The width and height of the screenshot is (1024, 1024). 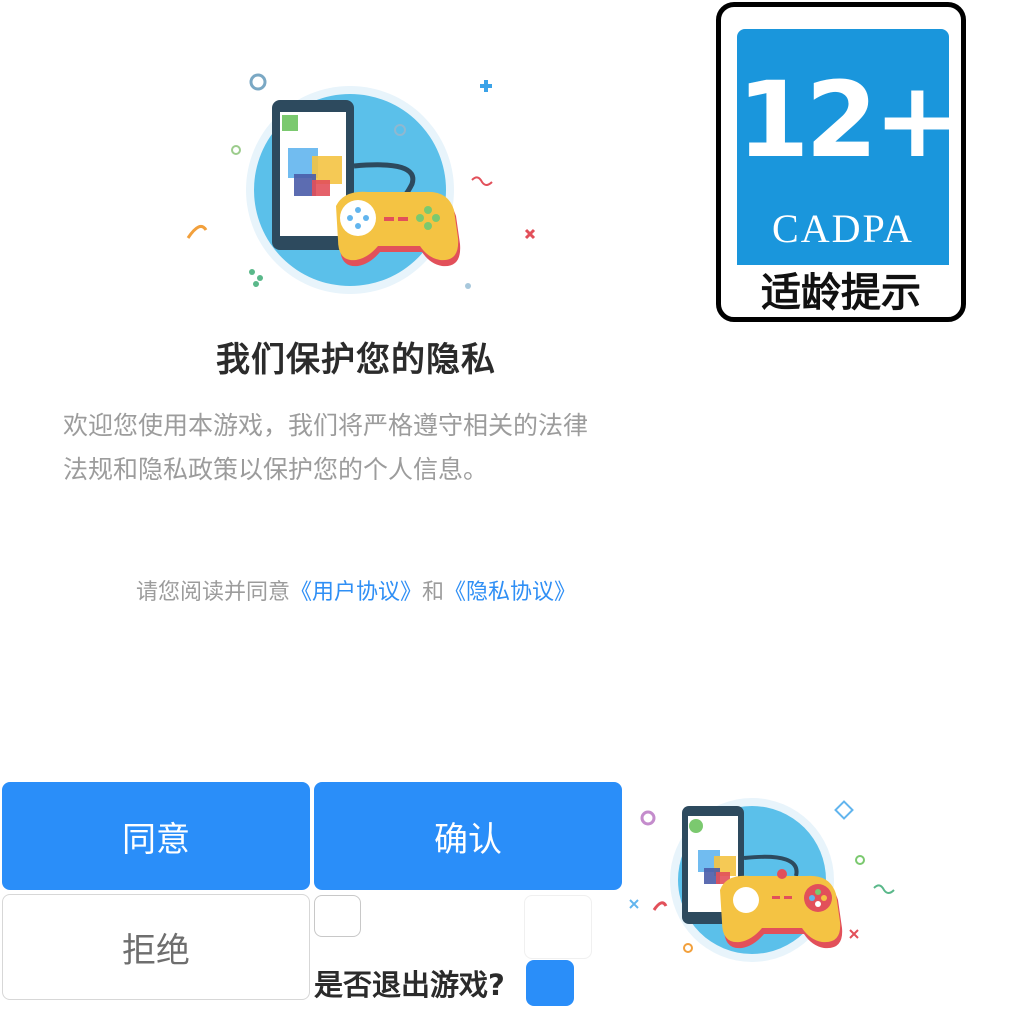 I want to click on privacy-title: 我们保护您的隐私, so click(x=356, y=360).